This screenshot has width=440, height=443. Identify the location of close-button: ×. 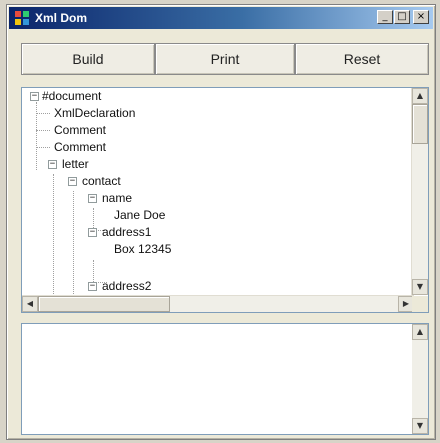
(421, 17).